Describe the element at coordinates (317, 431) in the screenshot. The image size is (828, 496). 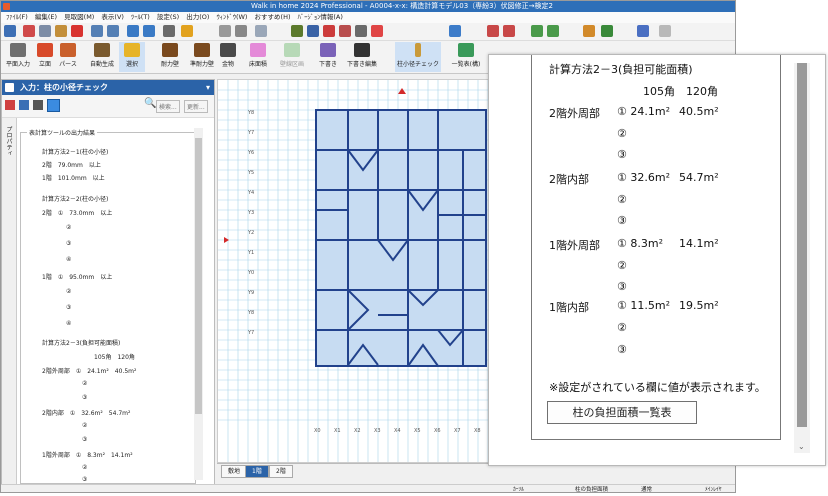
I see `svg-text: X0` at that location.